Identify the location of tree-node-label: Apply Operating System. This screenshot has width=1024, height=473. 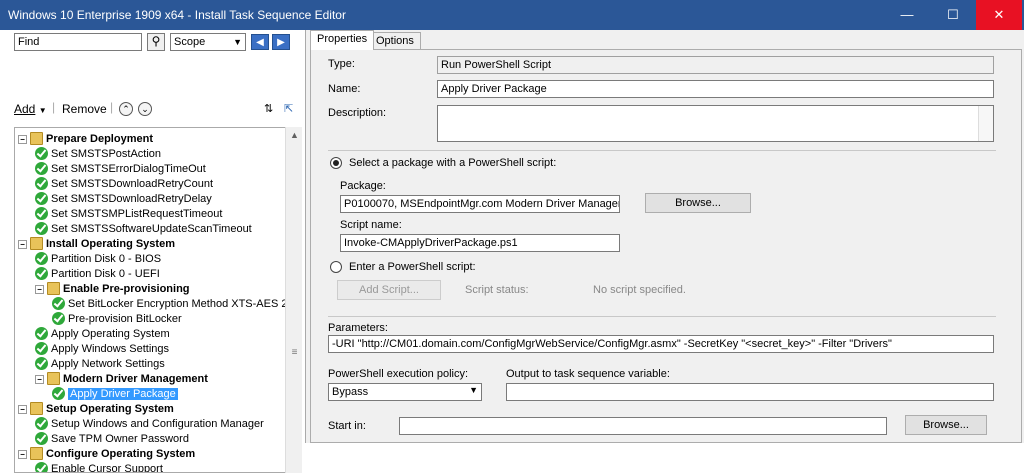
(110, 334).